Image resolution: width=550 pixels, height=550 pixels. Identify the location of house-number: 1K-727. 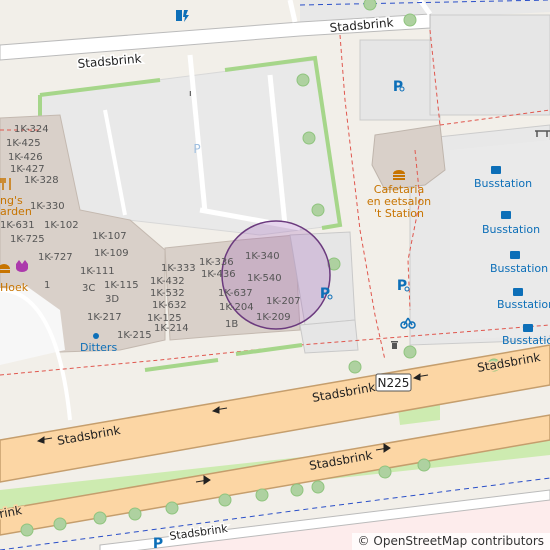
(55, 257).